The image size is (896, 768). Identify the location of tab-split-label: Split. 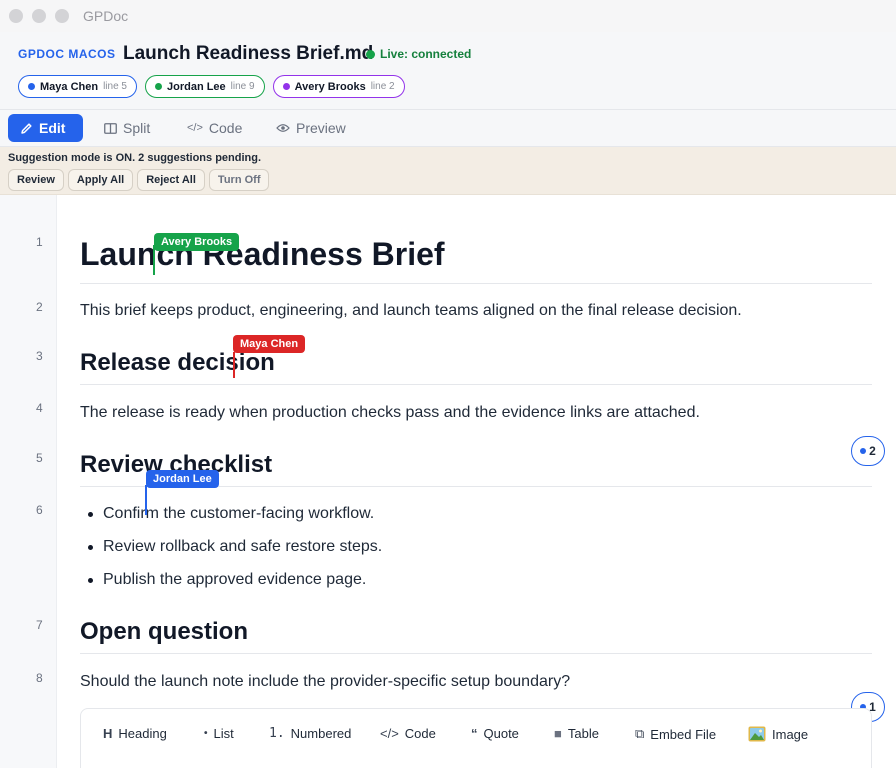
(137, 128).